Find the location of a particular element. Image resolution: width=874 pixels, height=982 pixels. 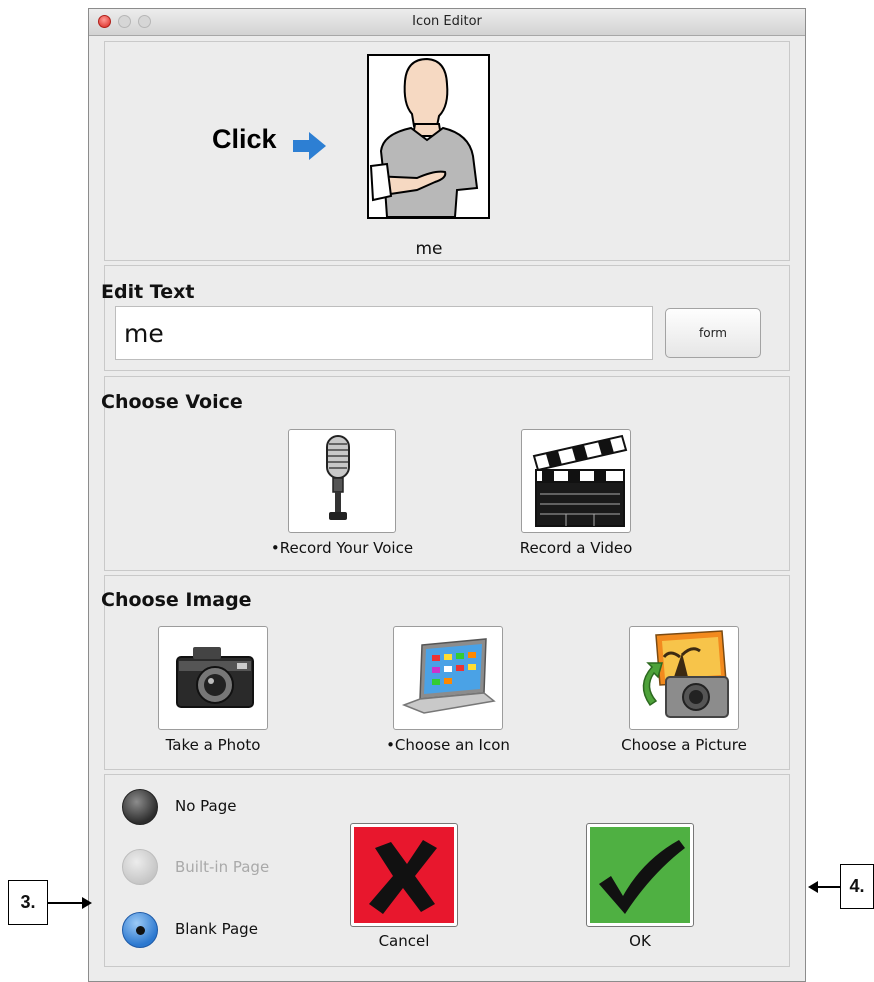

take-photo-label: Take a Photo is located at coordinates (213, 745).